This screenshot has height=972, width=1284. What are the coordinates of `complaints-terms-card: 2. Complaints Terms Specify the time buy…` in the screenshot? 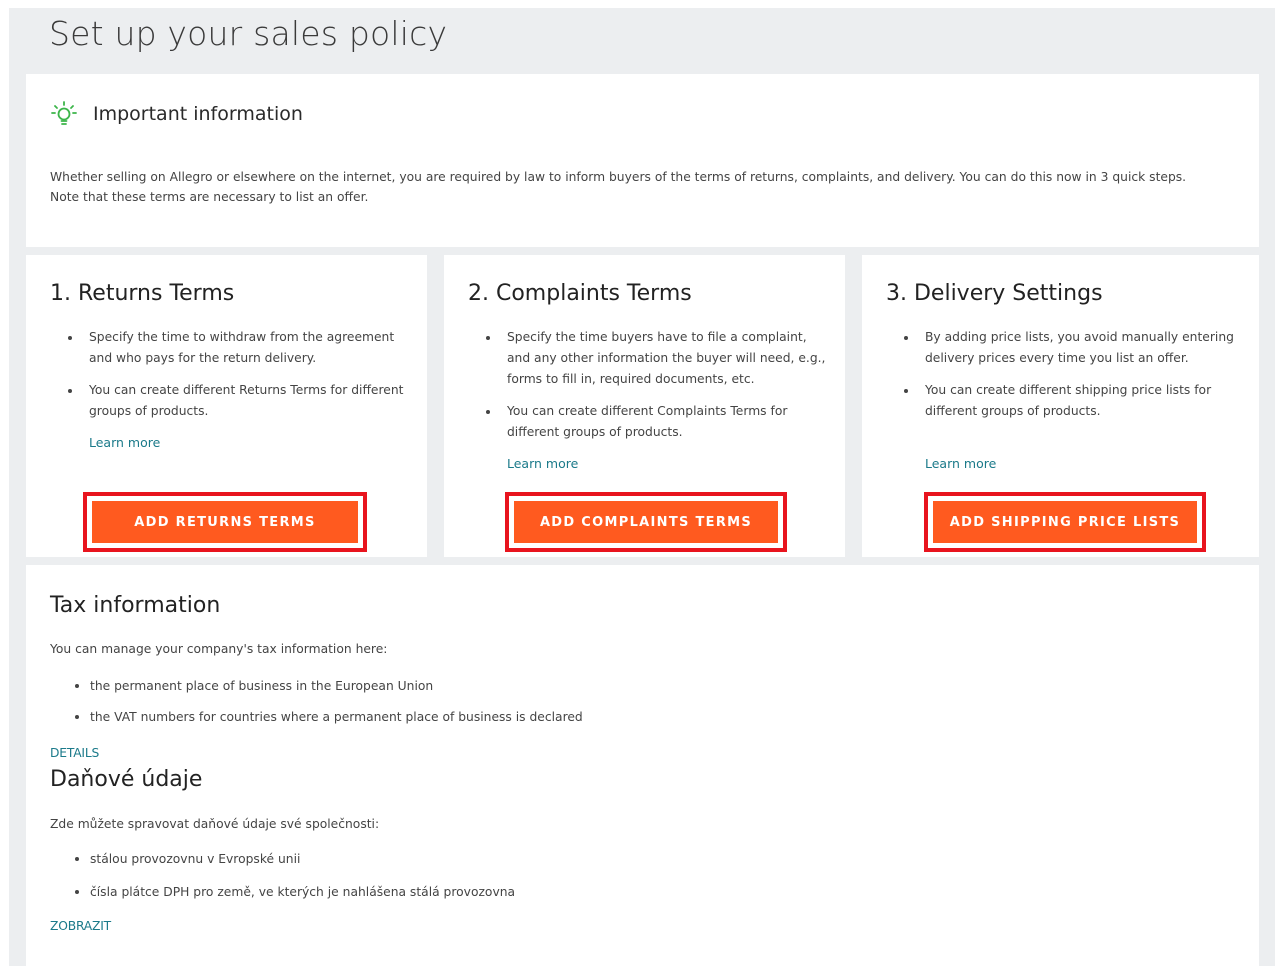 It's located at (644, 406).